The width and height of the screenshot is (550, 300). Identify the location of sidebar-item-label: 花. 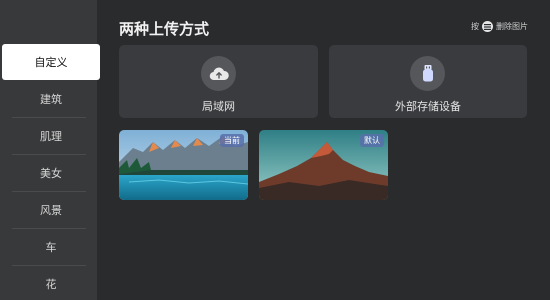
(51, 284).